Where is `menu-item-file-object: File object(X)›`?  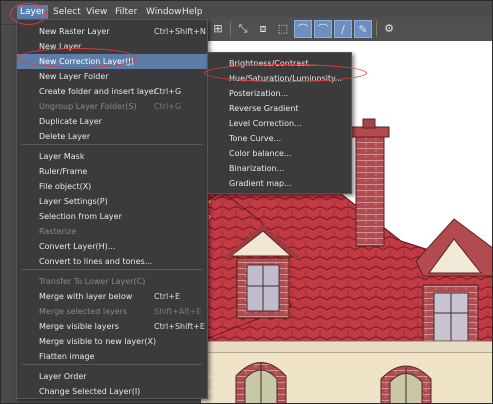 menu-item-file-object: File object(X)› is located at coordinates (114, 186).